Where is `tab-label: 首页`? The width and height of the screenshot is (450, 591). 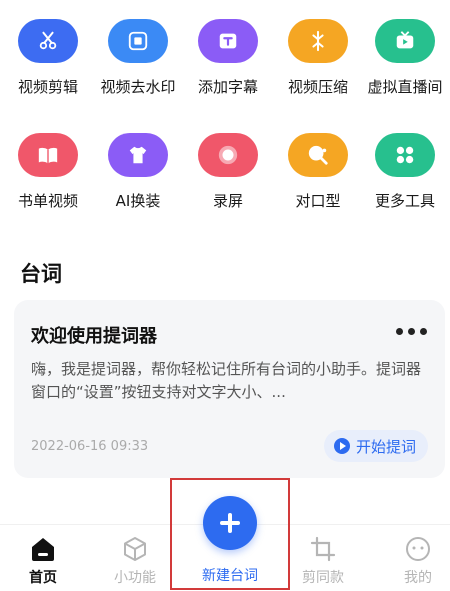 tab-label: 首页 is located at coordinates (43, 578).